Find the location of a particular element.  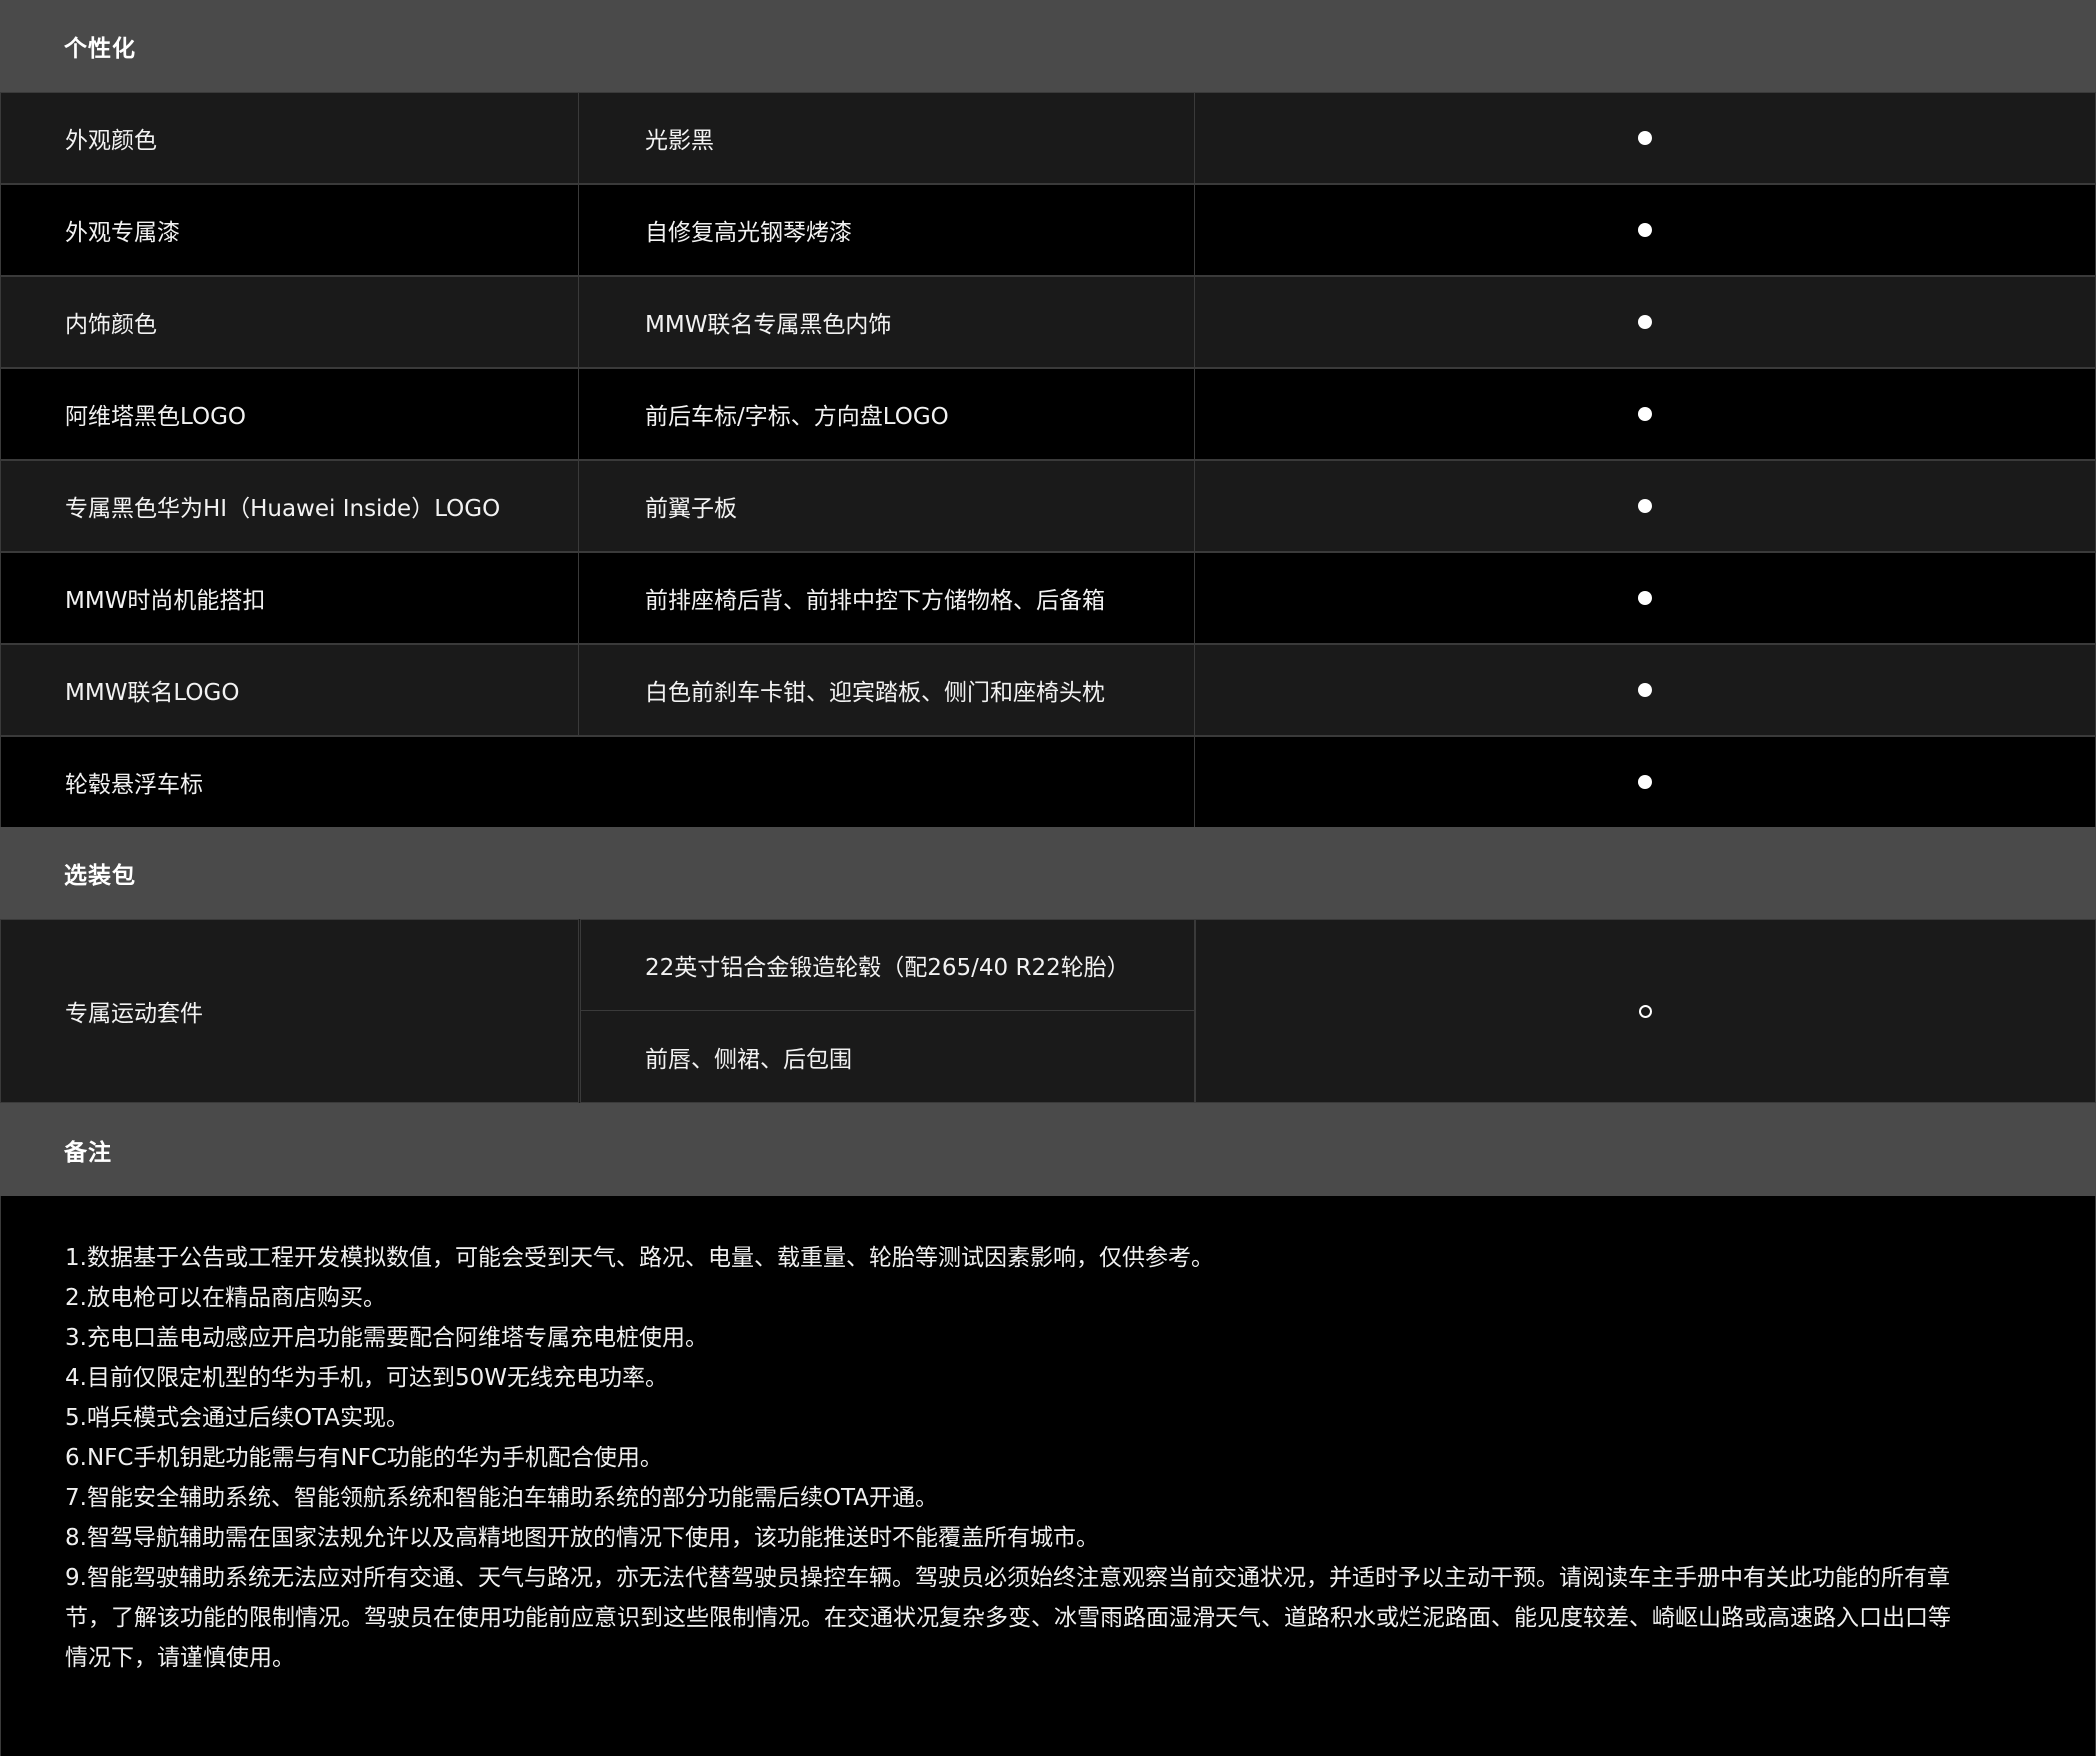

remark-line: 7.智能安全辅助系统、智能领航系统和智能泊车辅助系统的部分功能需后续OTA开通。 is located at coordinates (502, 1498).